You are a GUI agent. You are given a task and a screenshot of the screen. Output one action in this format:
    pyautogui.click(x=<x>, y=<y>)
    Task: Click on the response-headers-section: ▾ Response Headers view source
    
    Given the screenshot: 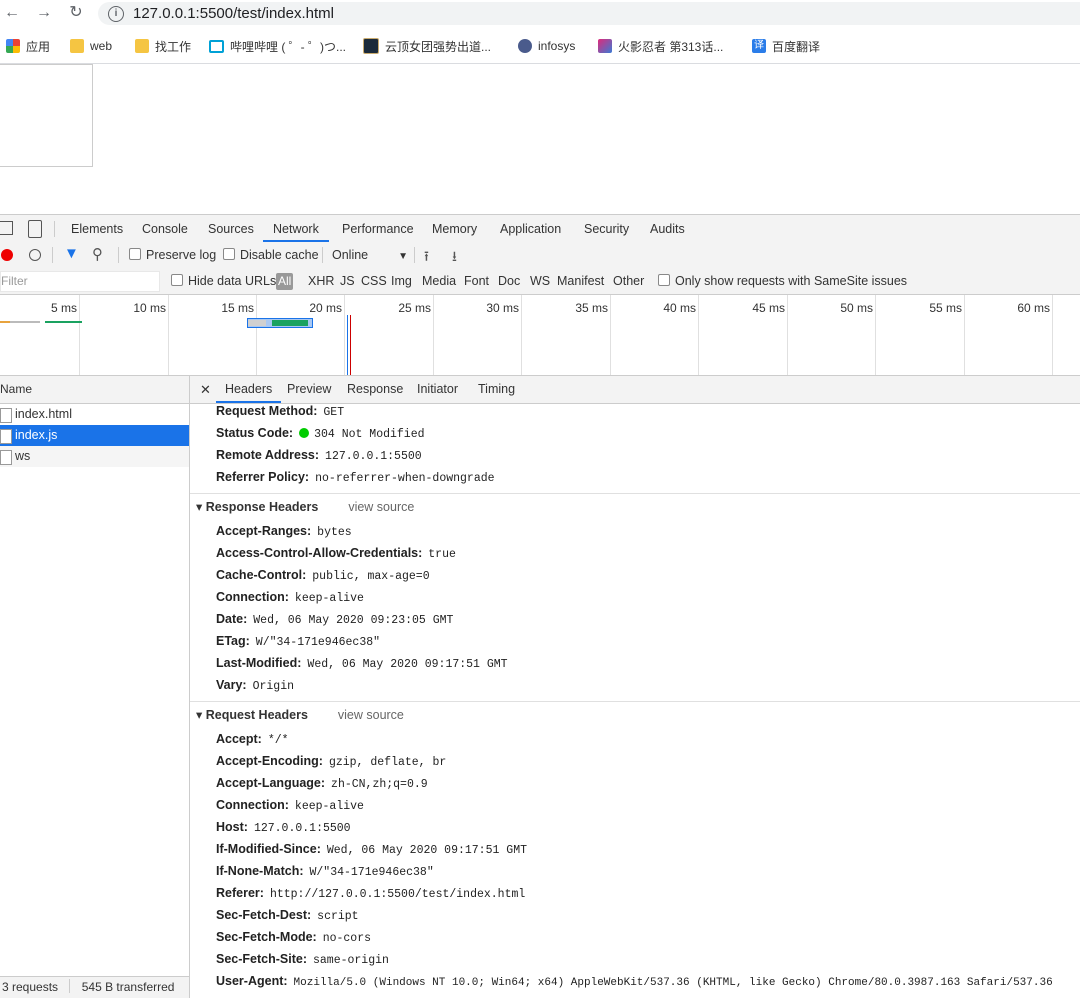 What is the action you would take?
    pyautogui.click(x=305, y=507)
    